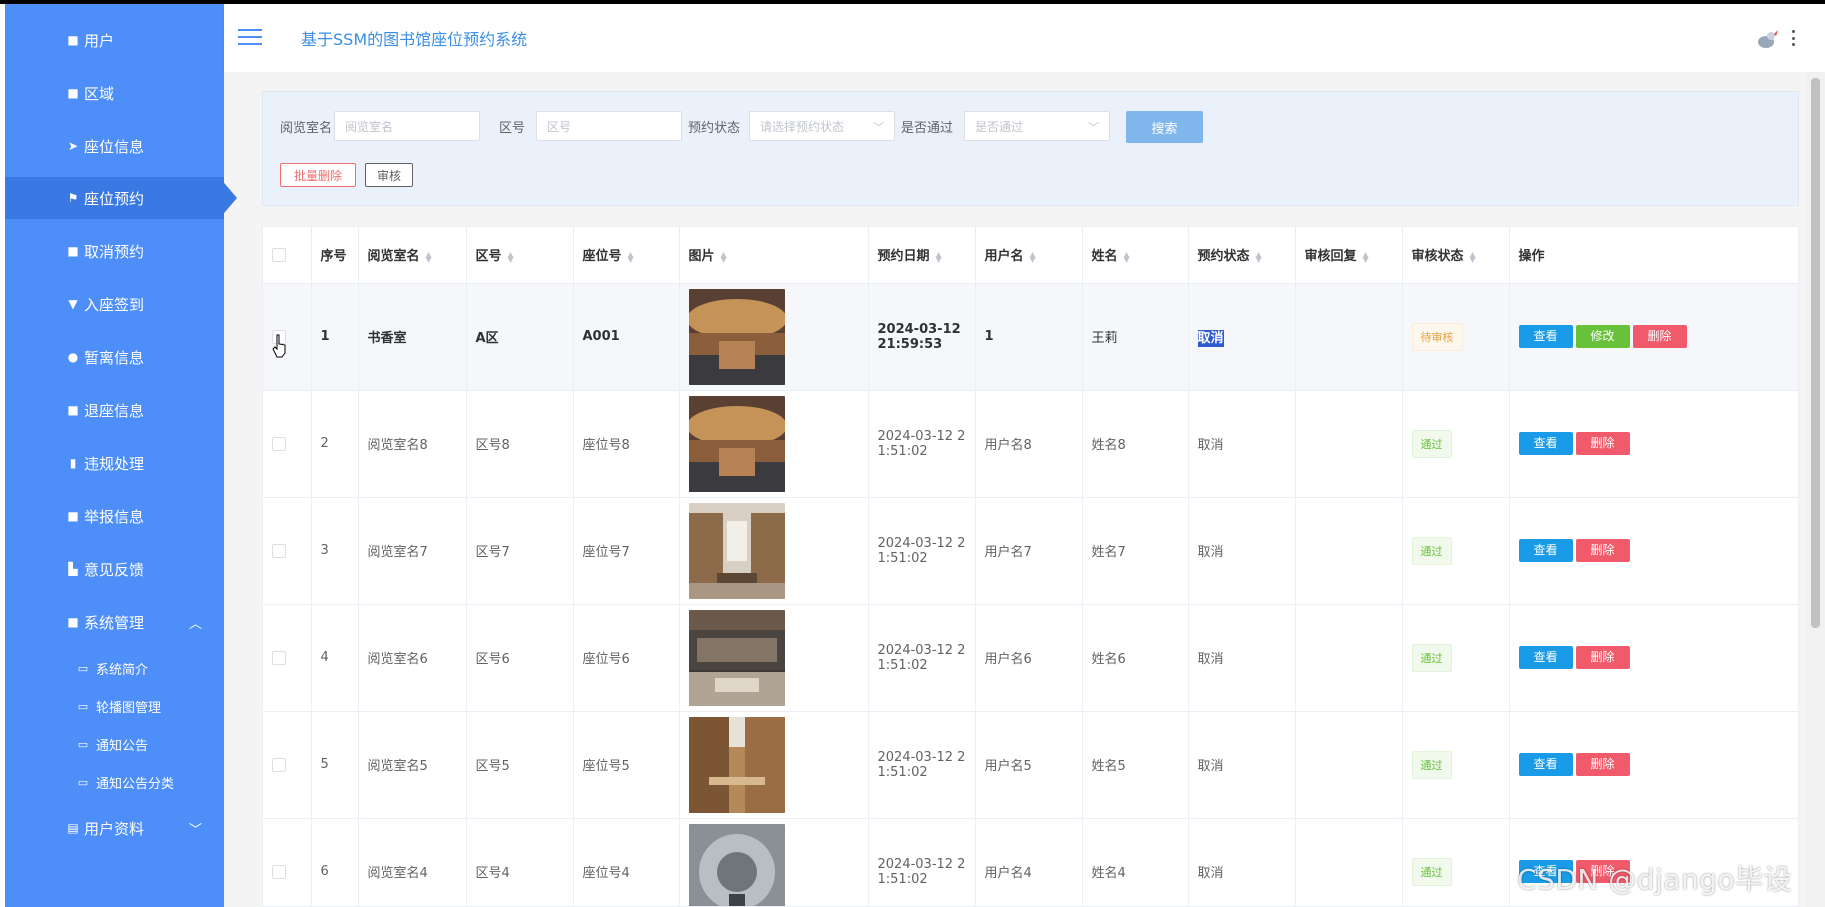  I want to click on area-input: 区号, so click(609, 126).